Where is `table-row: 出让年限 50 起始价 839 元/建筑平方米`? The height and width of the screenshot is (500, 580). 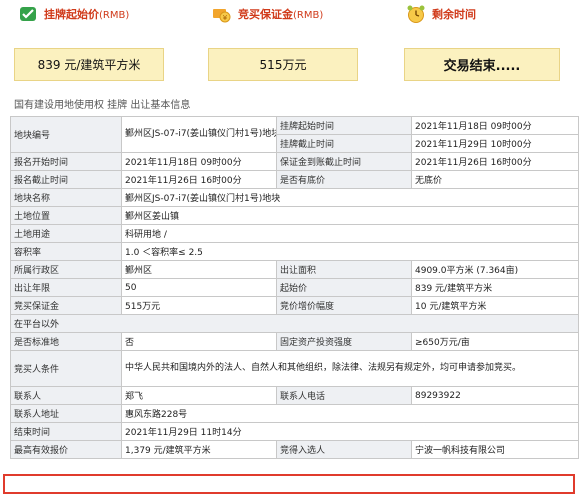 table-row: 出让年限 50 起始价 839 元/建筑平方米 is located at coordinates (294, 287).